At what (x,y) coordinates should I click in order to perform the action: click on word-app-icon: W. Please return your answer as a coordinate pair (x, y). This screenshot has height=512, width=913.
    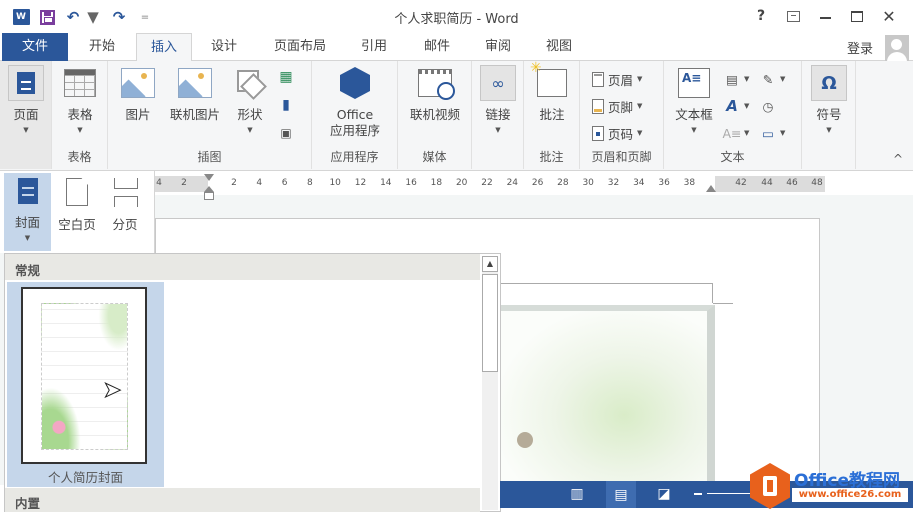
    Looking at the image, I should click on (21, 17).